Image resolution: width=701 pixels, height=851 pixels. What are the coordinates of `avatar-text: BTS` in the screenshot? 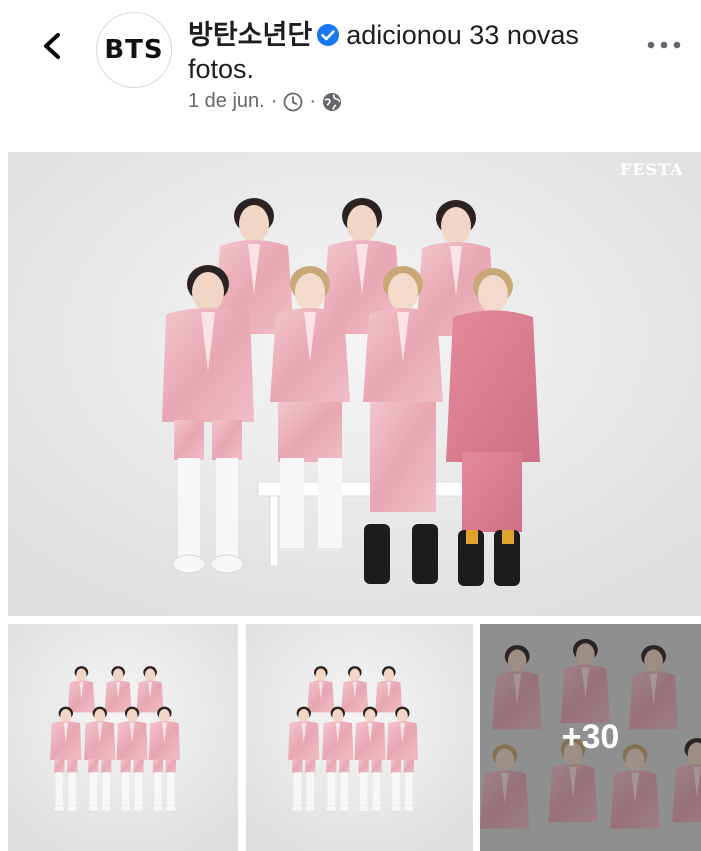 It's located at (134, 50).